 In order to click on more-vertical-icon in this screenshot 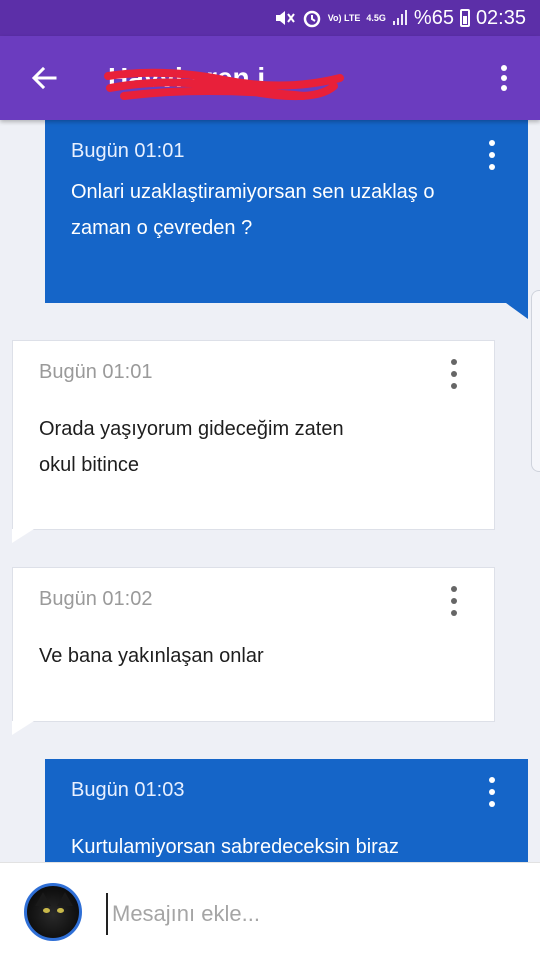, I will do `click(504, 78)`.